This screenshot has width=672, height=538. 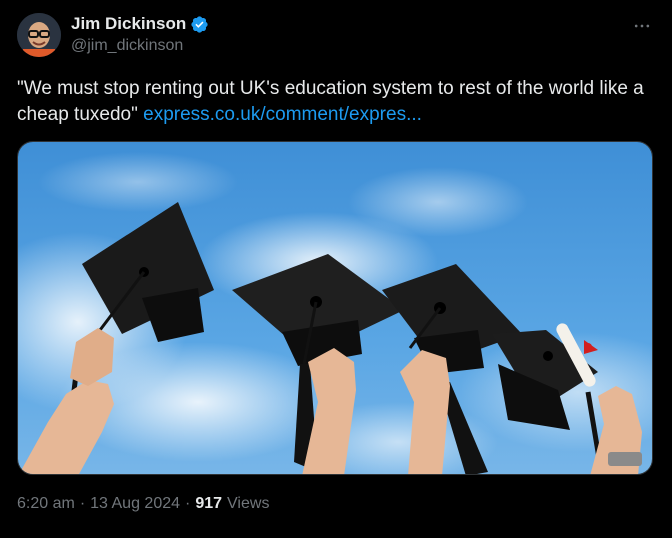 What do you see at coordinates (128, 24) in the screenshot?
I see `author-display-name: Jim Dickinson` at bounding box center [128, 24].